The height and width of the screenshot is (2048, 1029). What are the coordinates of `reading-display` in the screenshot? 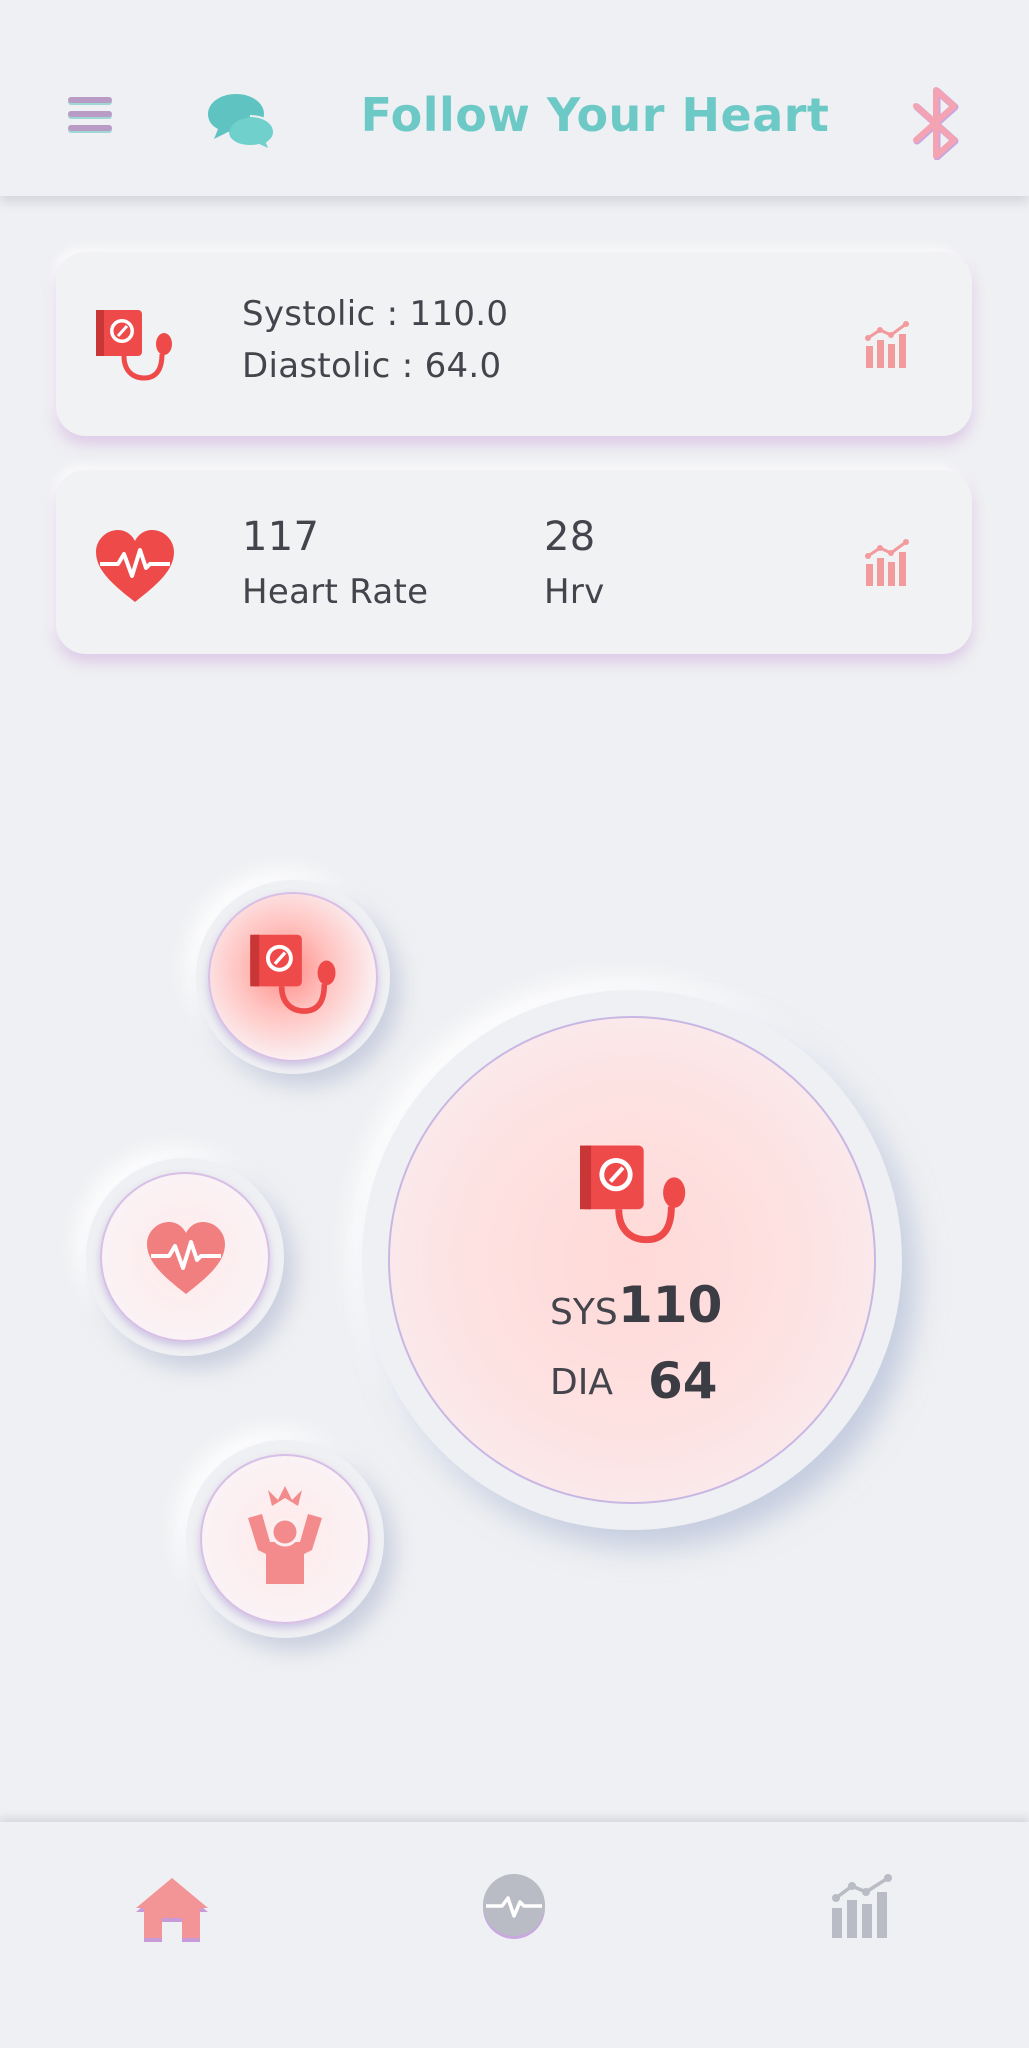 It's located at (632, 1260).